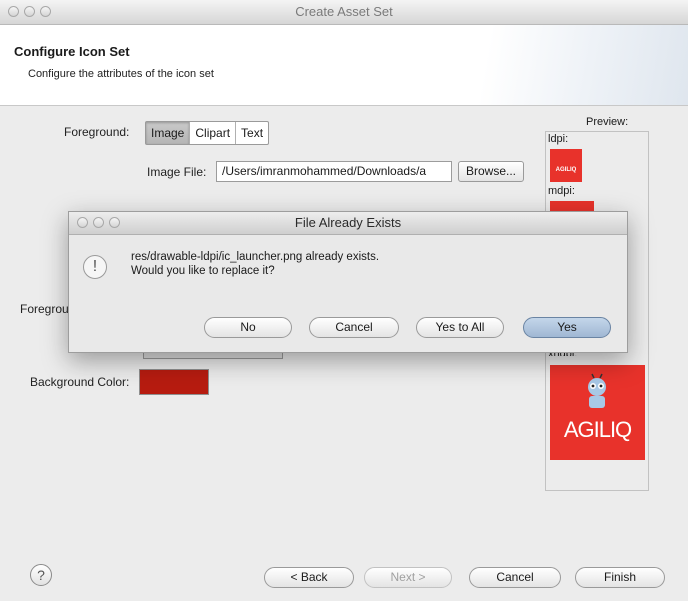 The width and height of the screenshot is (688, 601). I want to click on background-color-label: Background Color:, so click(80, 382).